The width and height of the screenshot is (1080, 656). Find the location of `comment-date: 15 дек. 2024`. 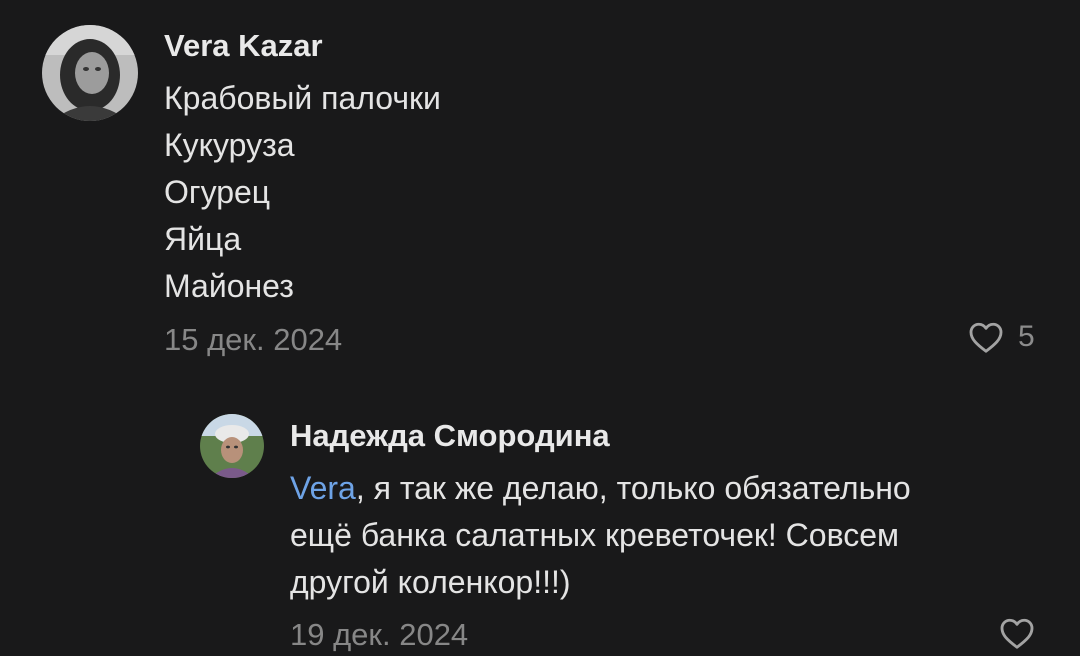

comment-date: 15 дек. 2024 is located at coordinates (253, 339).